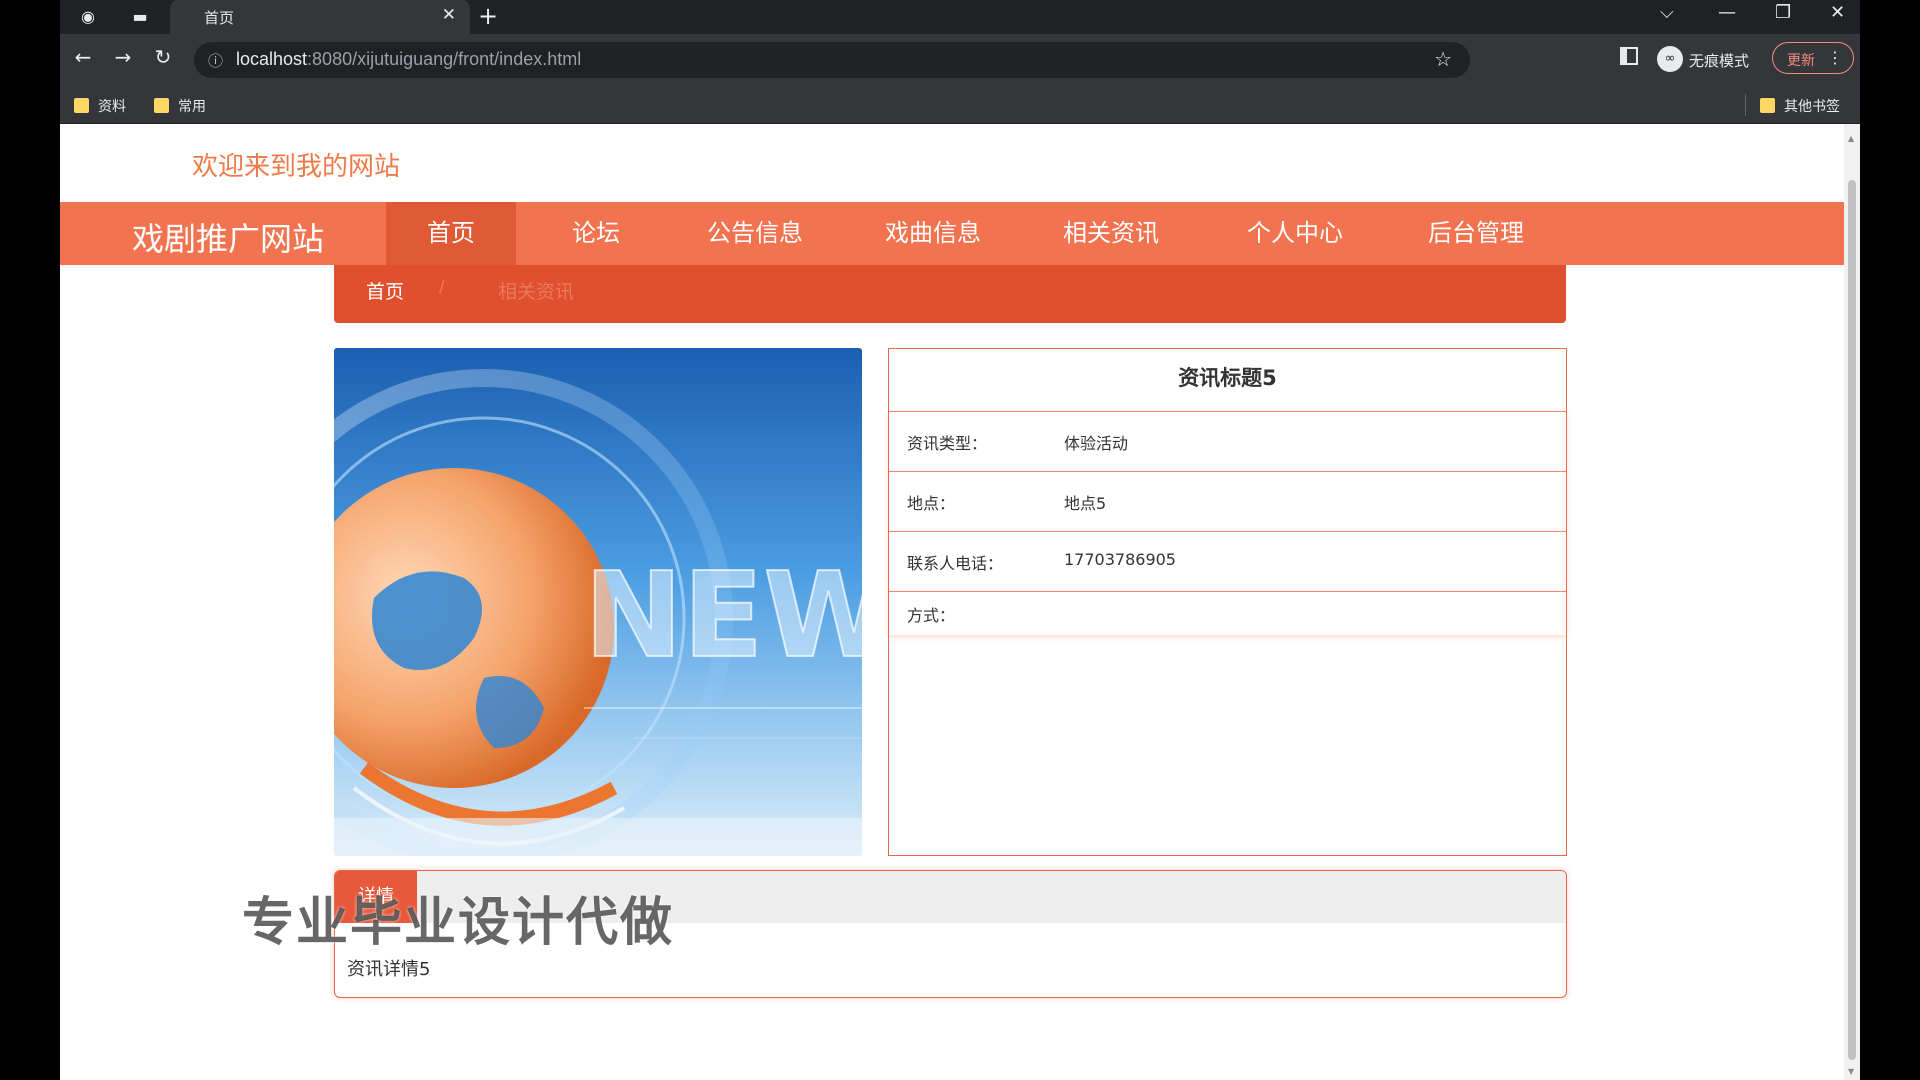 The image size is (1920, 1080). Describe the element at coordinates (451, 233) in the screenshot. I see `nav-home: 首页` at that location.